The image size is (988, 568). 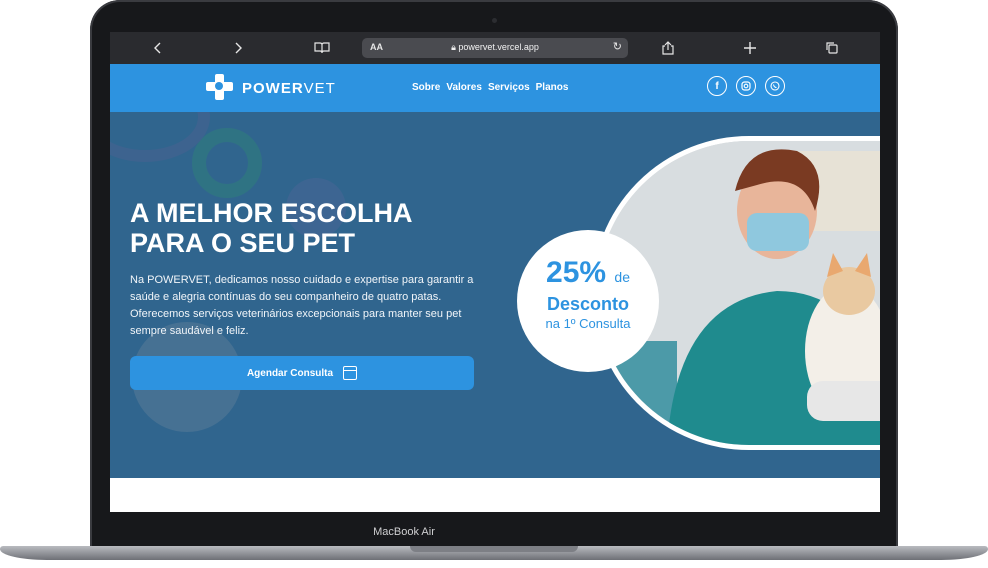 I want to click on nav-servicos: Serviços, so click(x=509, y=87).